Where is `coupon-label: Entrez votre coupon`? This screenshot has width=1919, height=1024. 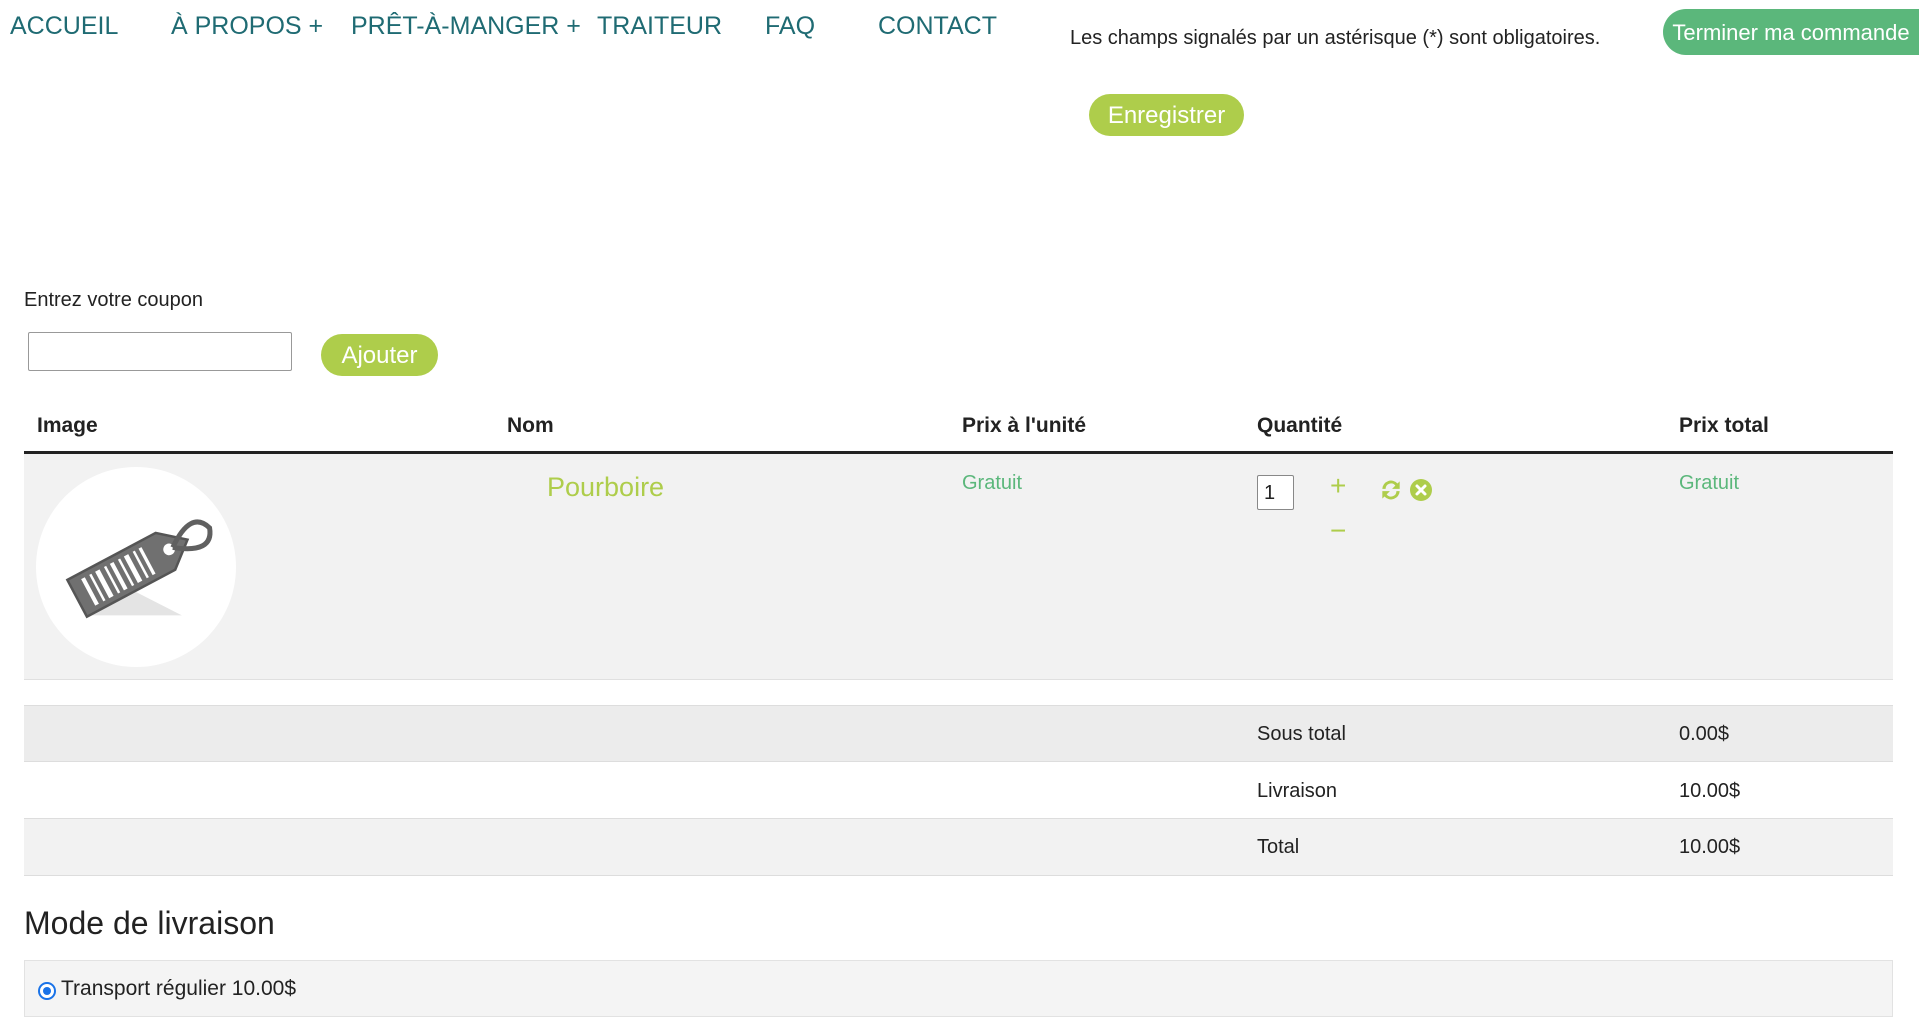
coupon-label: Entrez votre coupon is located at coordinates (113, 300).